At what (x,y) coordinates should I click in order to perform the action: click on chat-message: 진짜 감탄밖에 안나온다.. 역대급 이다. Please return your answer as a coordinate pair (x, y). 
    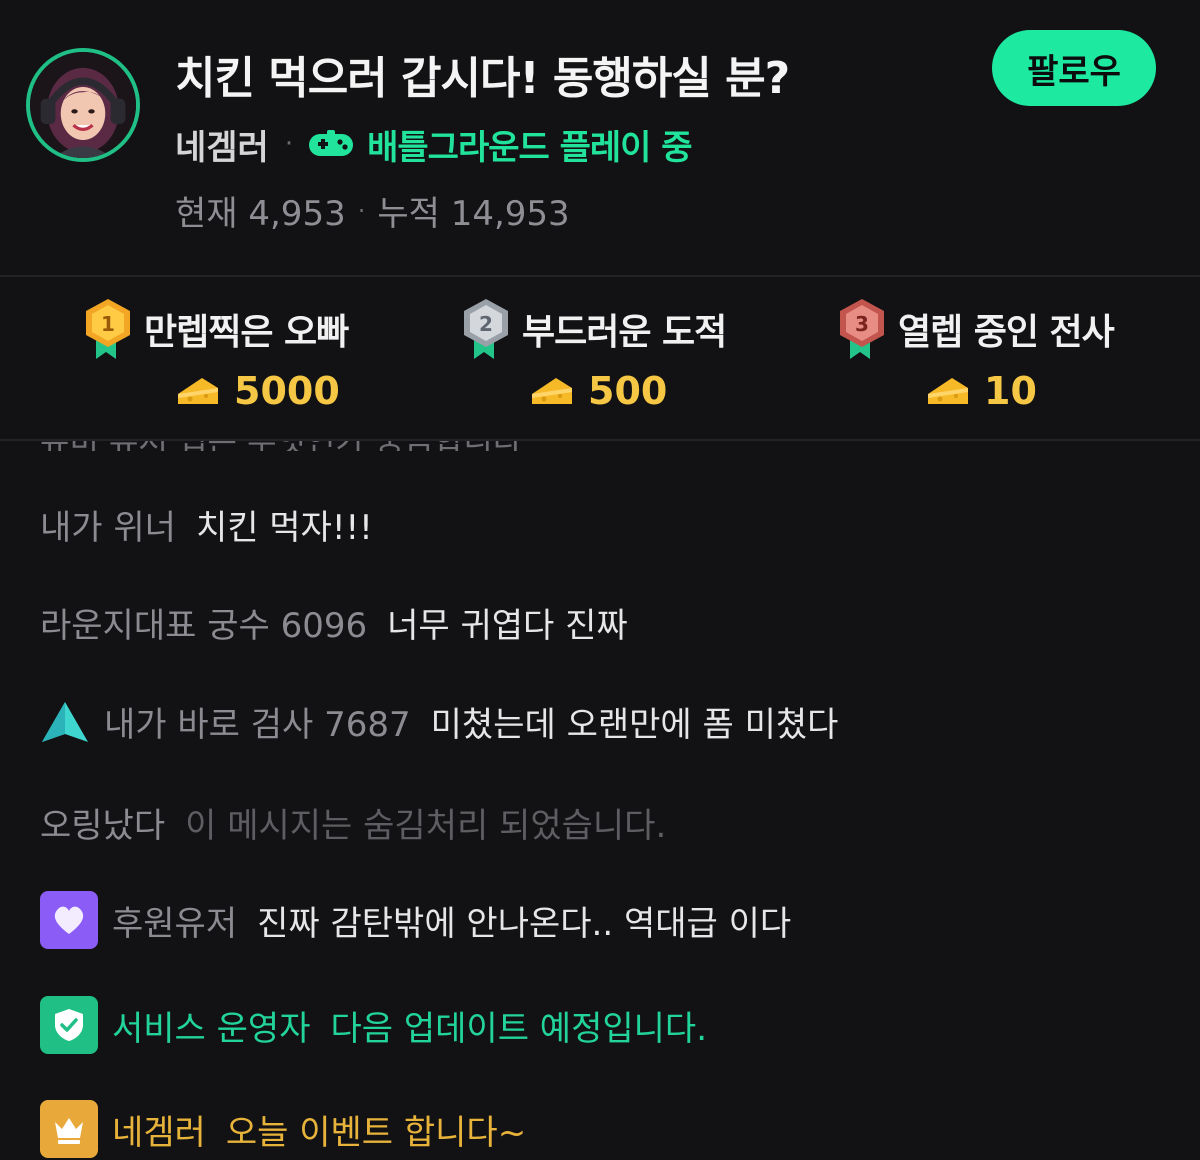
    Looking at the image, I should click on (524, 923).